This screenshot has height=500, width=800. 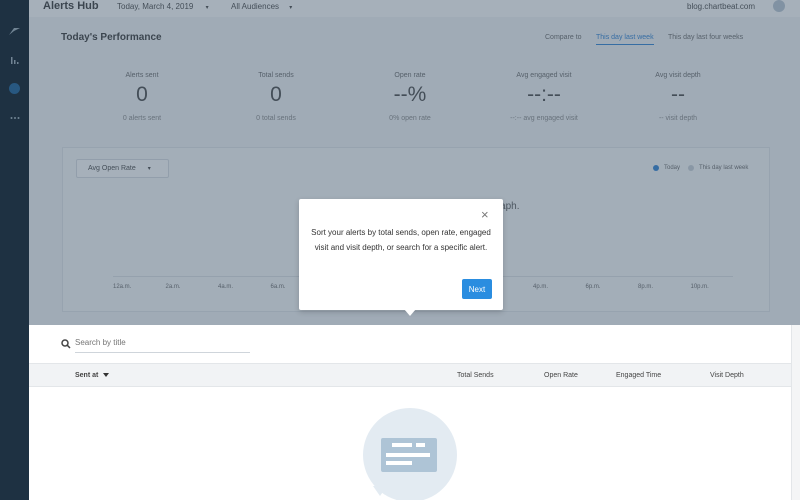 I want to click on search-input, so click(x=162, y=343).